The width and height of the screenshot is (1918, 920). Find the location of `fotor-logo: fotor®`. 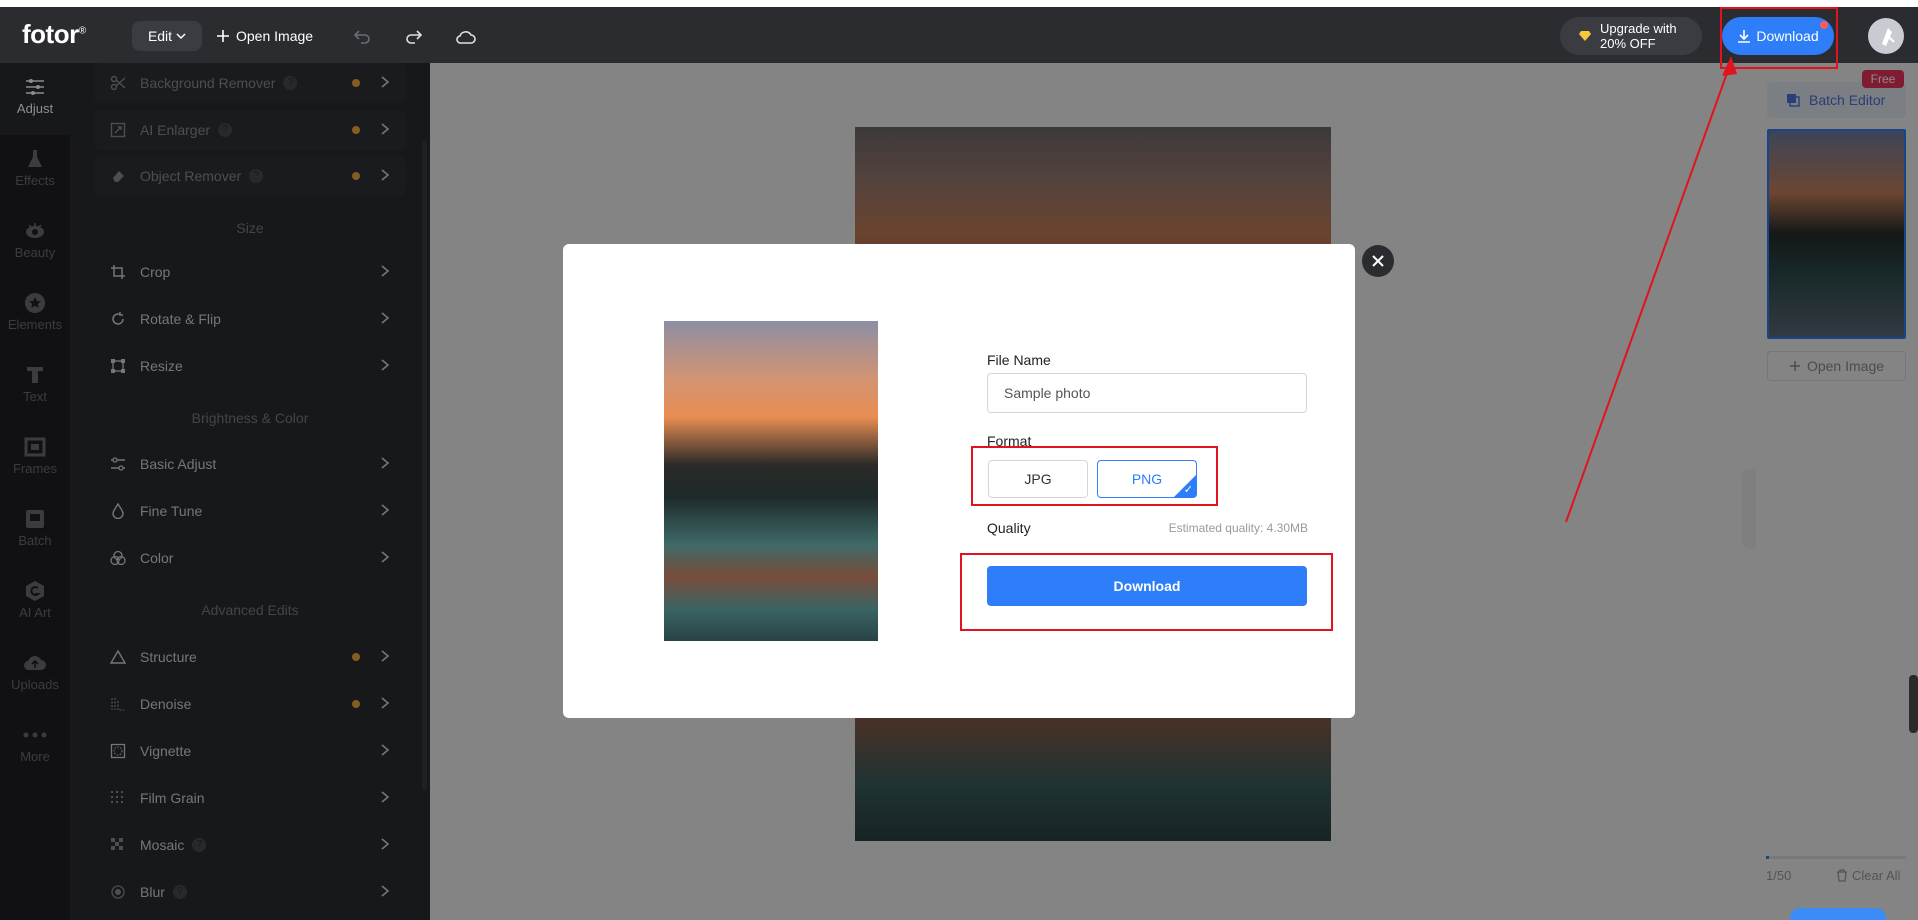

fotor-logo: fotor® is located at coordinates (54, 34).